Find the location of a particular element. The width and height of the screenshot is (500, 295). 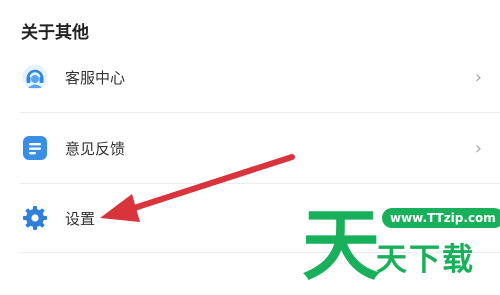

svg-text: 天 is located at coordinates (341, 246).